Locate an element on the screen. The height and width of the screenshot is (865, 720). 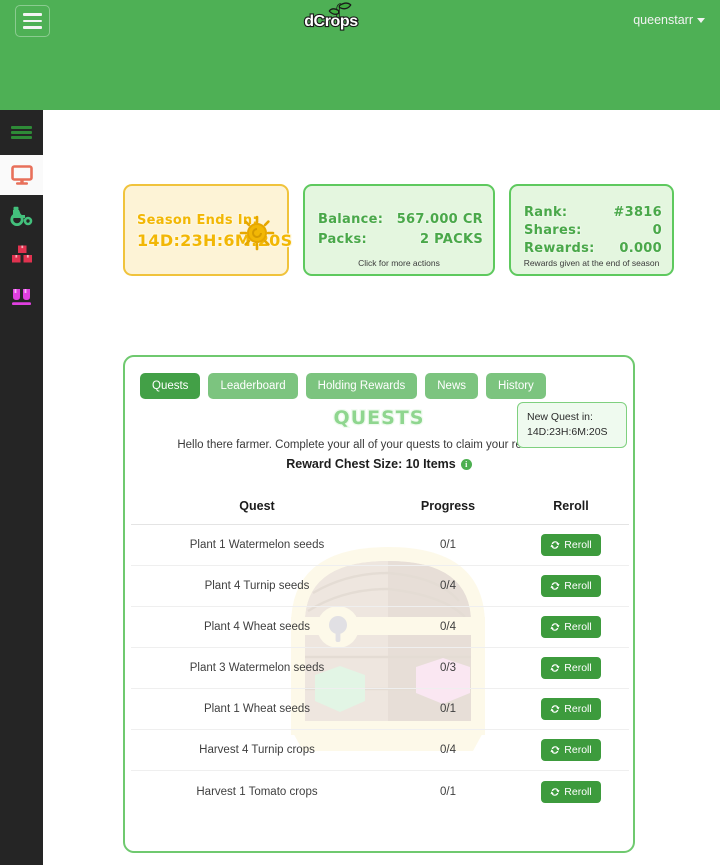
username-label: queenstarr is located at coordinates (663, 20).